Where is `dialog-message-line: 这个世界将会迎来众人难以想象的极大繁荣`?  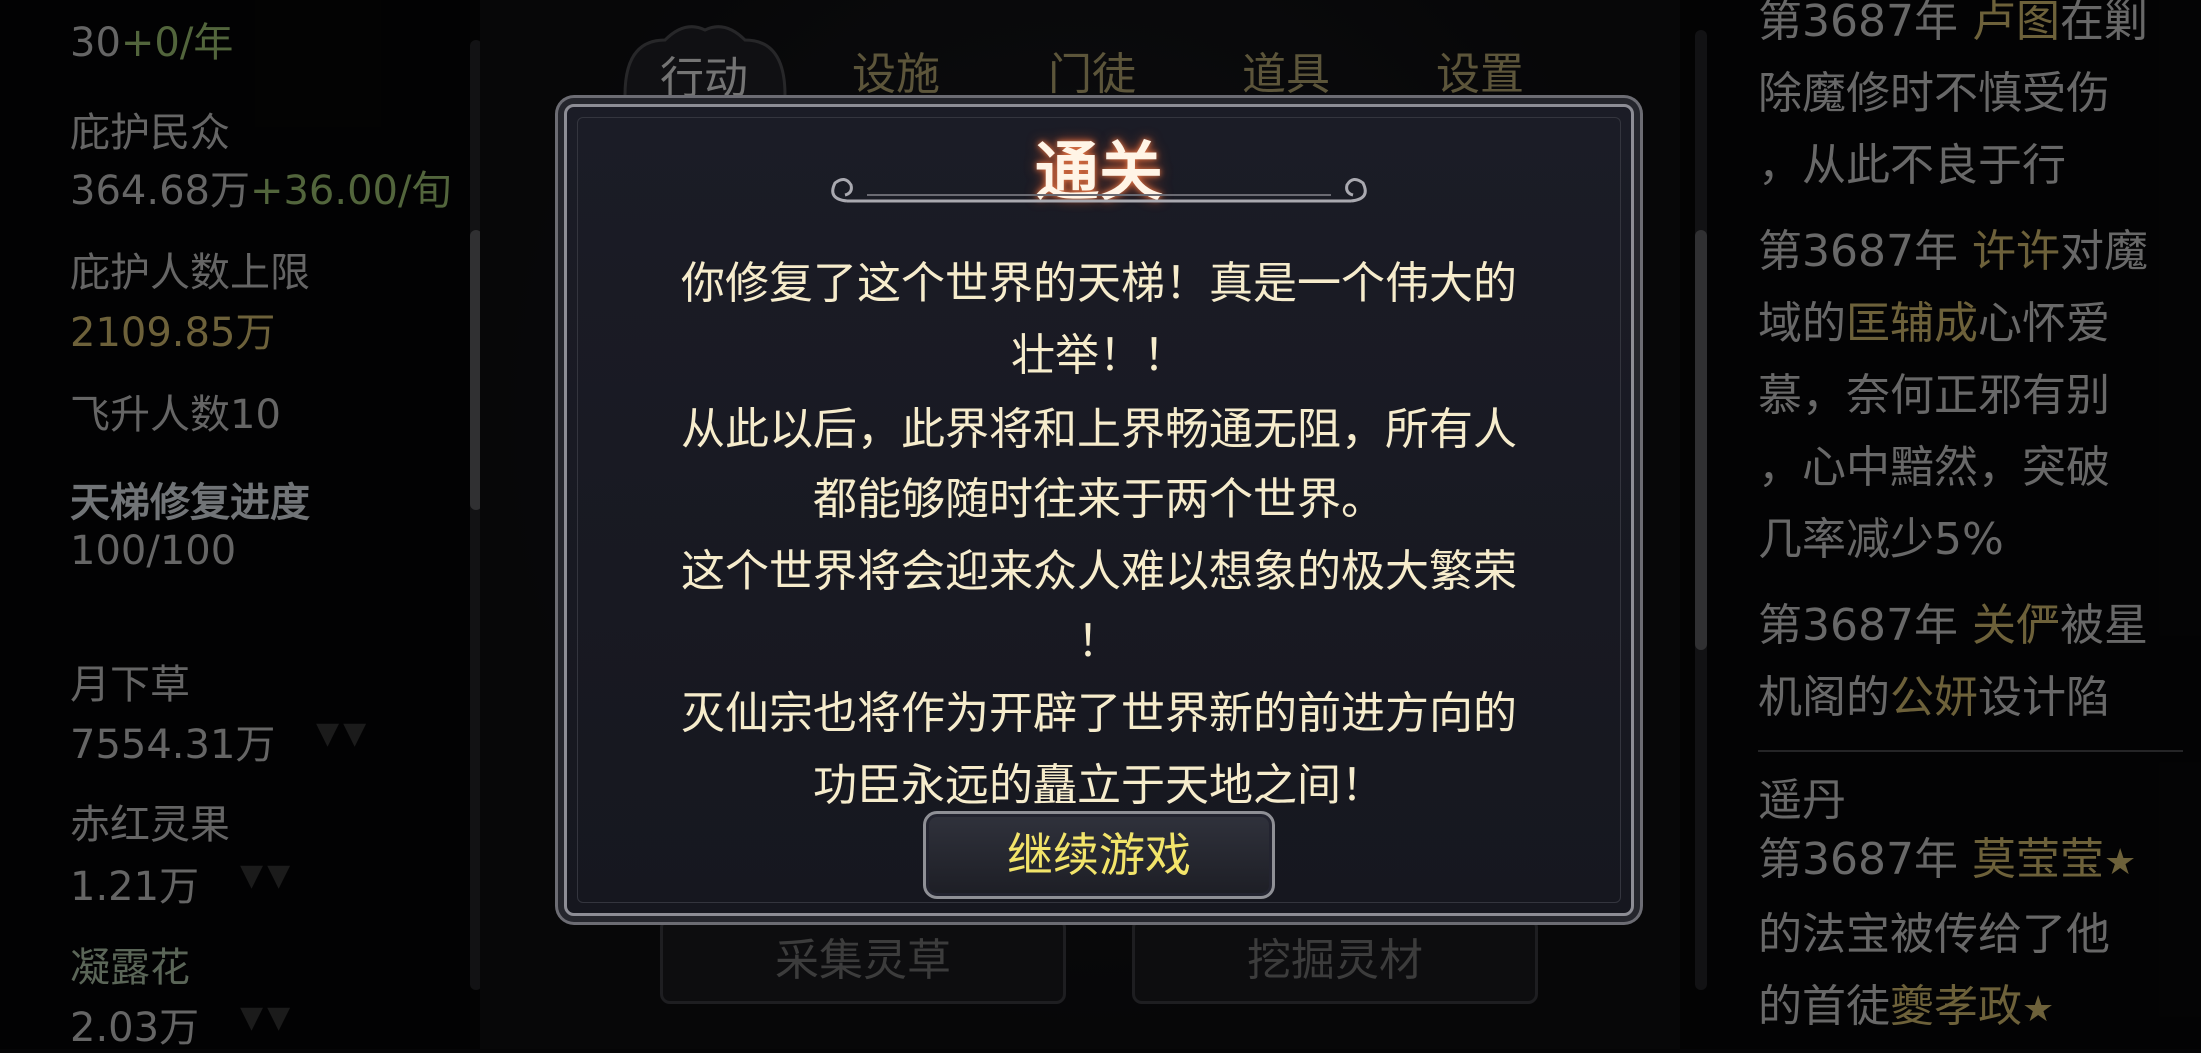
dialog-message-line: 这个世界将会迎来众人难以想象的极大繁荣 is located at coordinates (1099, 571).